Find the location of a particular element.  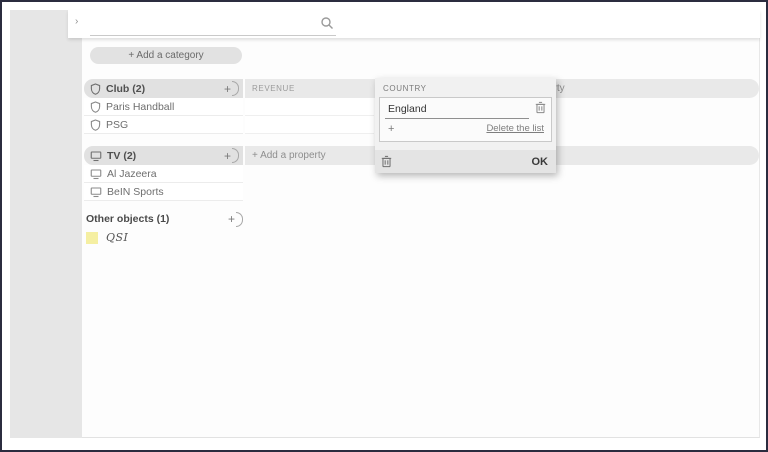

list-item-qsi: QSI is located at coordinates (106, 237).